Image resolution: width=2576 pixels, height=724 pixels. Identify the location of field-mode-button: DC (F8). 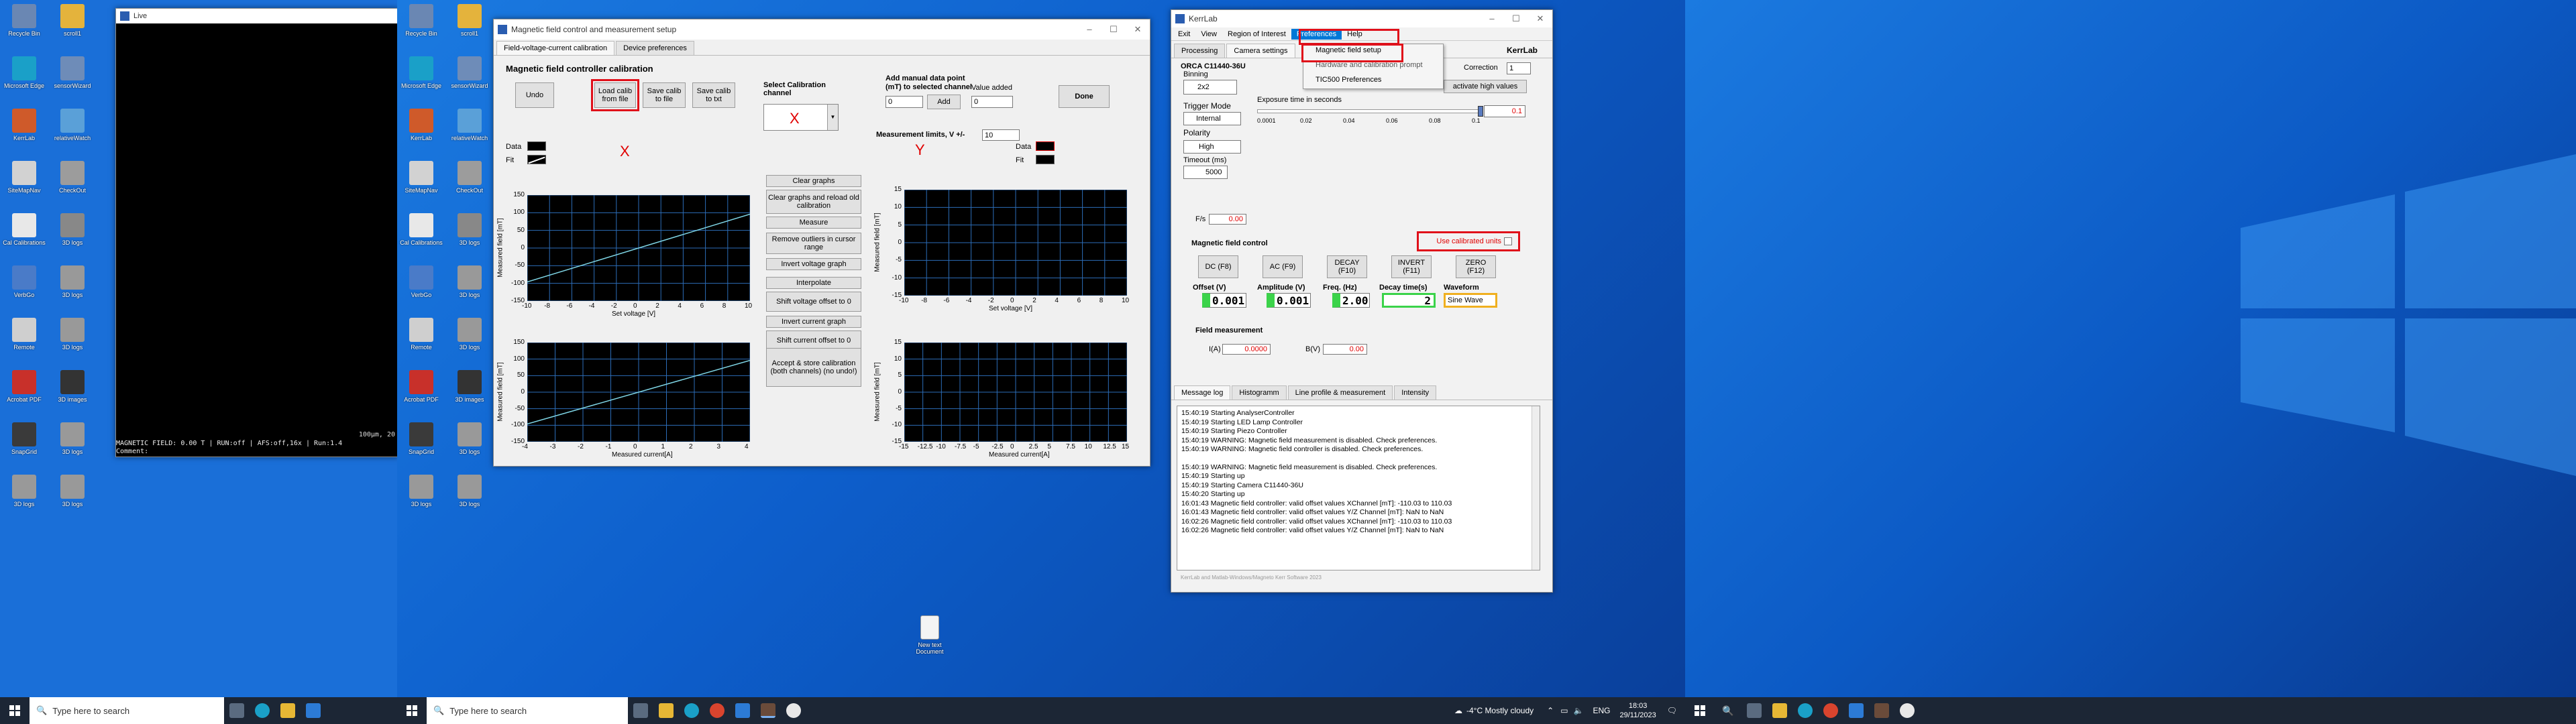
(1218, 266).